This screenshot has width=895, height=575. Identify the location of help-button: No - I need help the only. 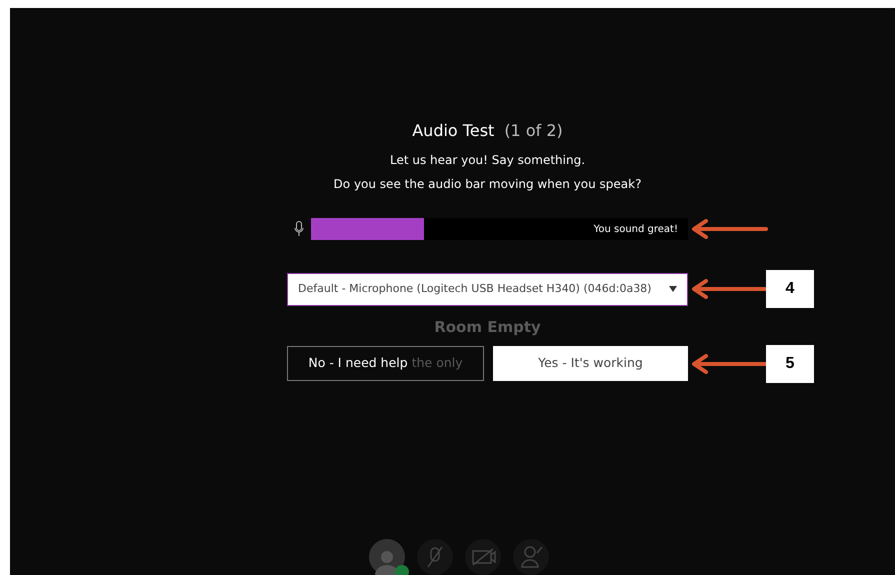
(385, 363).